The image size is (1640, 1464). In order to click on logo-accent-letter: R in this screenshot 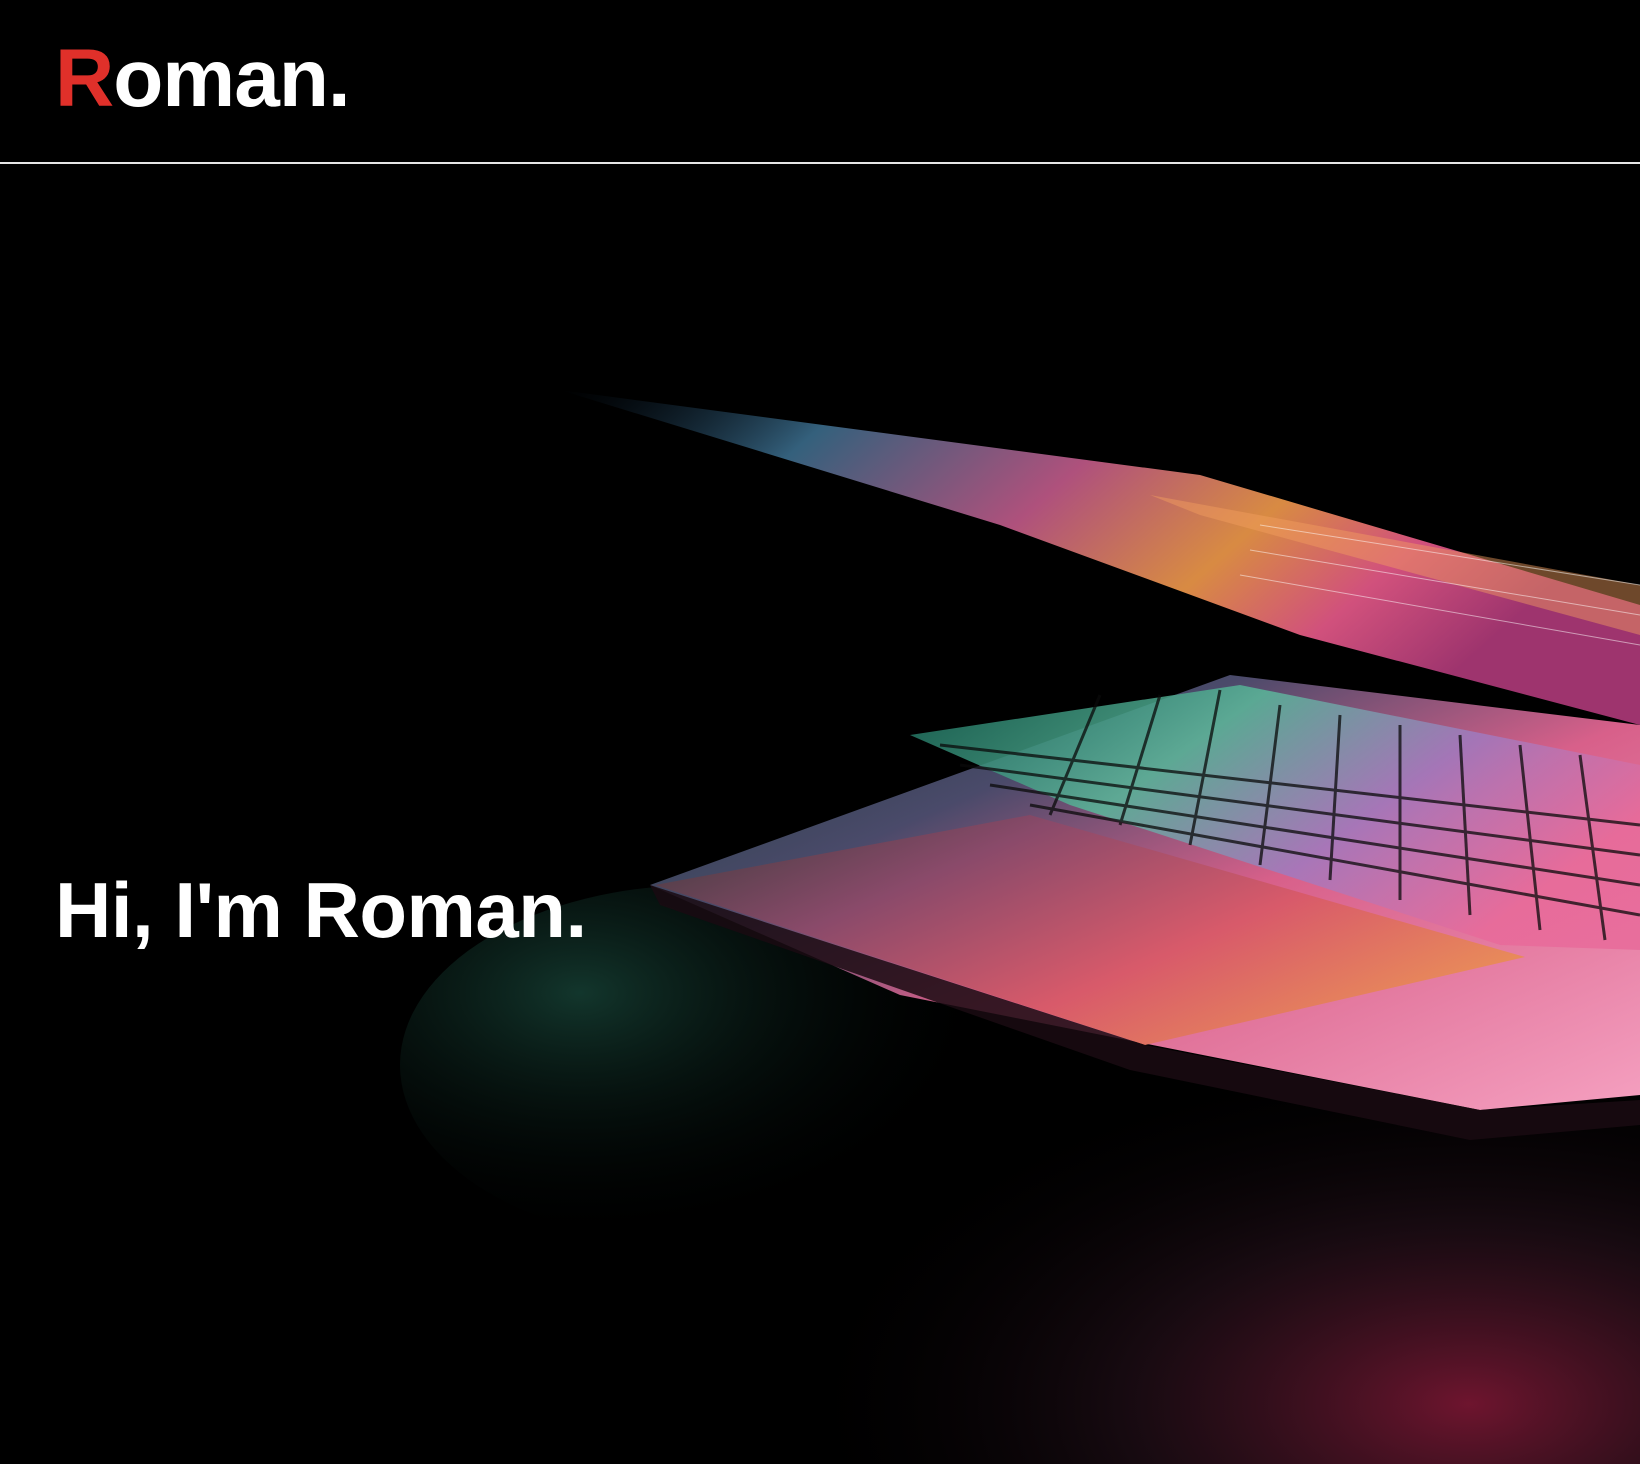, I will do `click(84, 78)`.